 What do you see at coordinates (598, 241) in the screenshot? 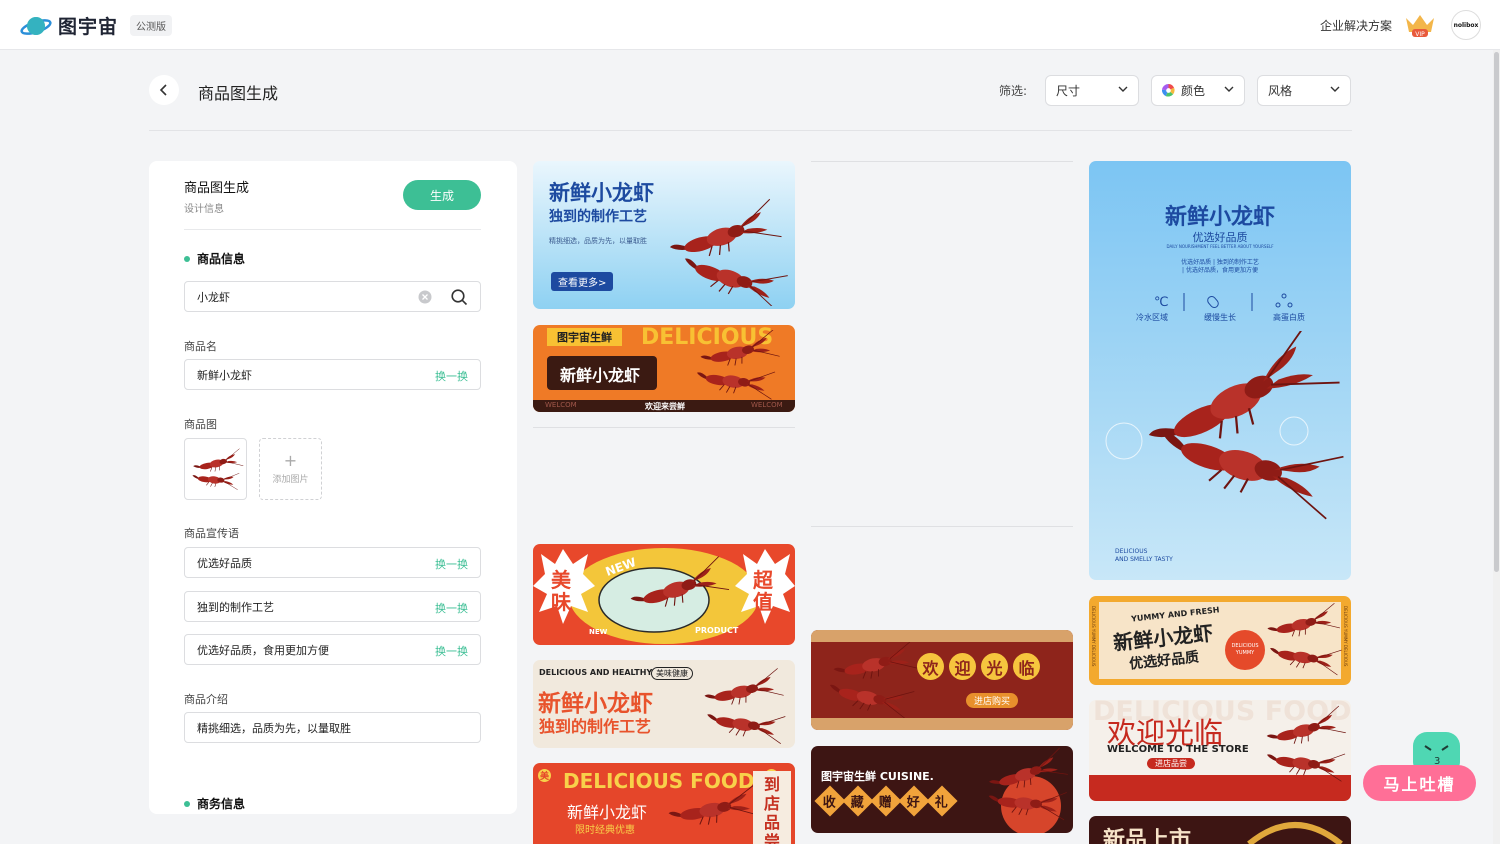
I see `card-small-text: 精挑细选，品质为先，以量取胜` at bounding box center [598, 241].